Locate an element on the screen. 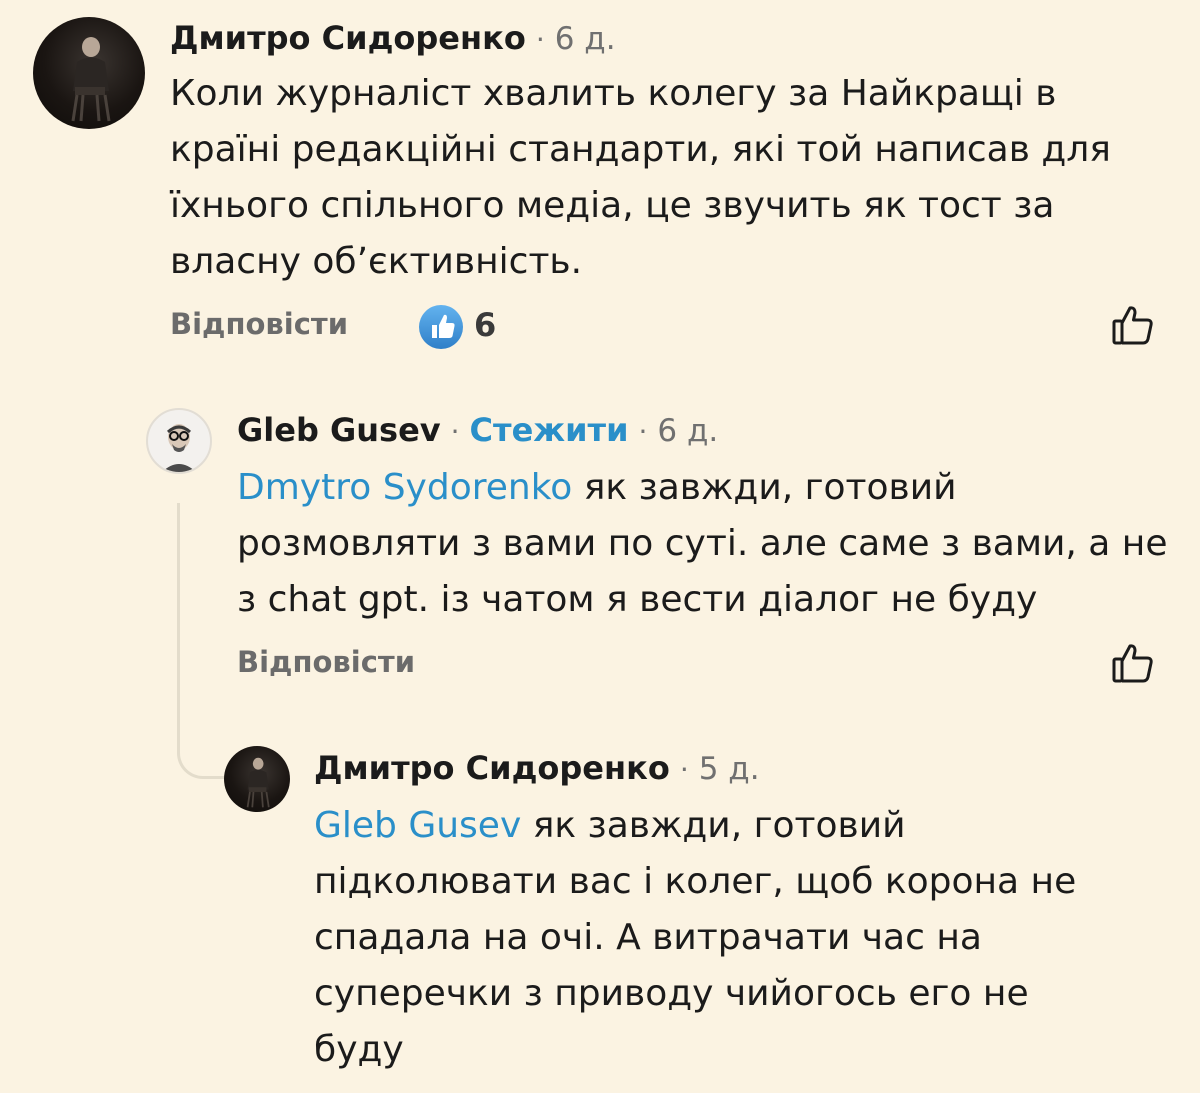 The image size is (1200, 1093). mention-link: Gleb Gusev is located at coordinates (417, 825).